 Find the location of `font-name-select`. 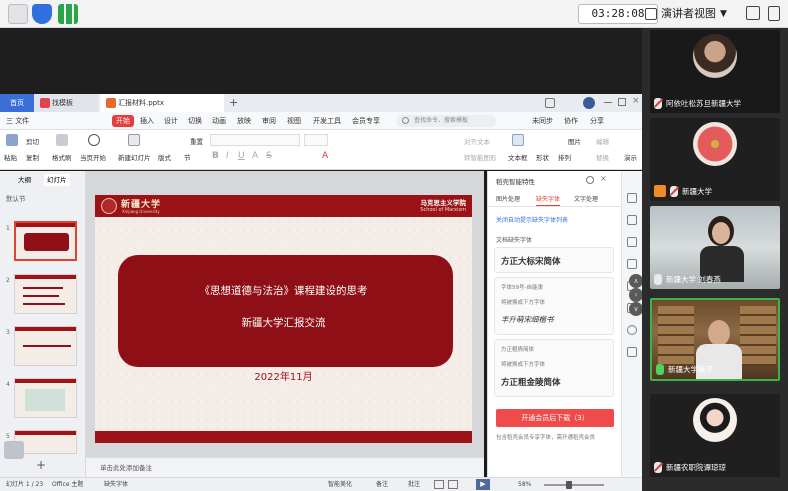

font-name-select is located at coordinates (255, 140).